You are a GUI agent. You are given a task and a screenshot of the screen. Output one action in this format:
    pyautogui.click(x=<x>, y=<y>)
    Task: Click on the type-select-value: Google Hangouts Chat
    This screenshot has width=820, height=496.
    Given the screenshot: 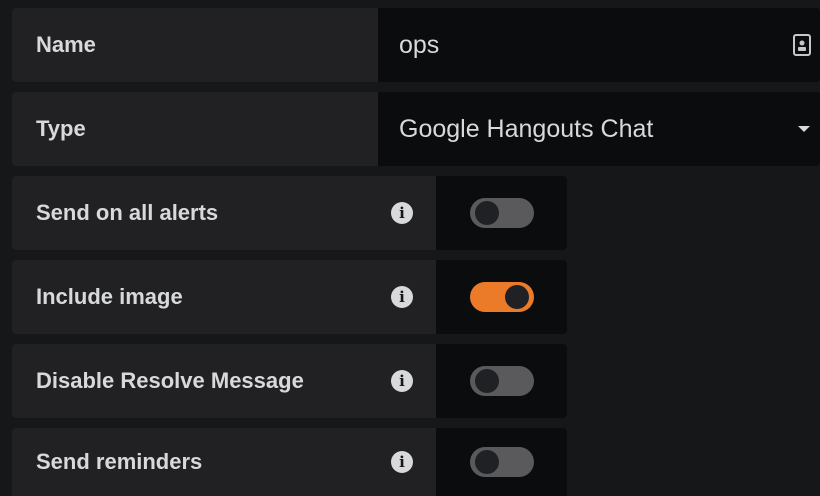 What is the action you would take?
    pyautogui.click(x=526, y=128)
    